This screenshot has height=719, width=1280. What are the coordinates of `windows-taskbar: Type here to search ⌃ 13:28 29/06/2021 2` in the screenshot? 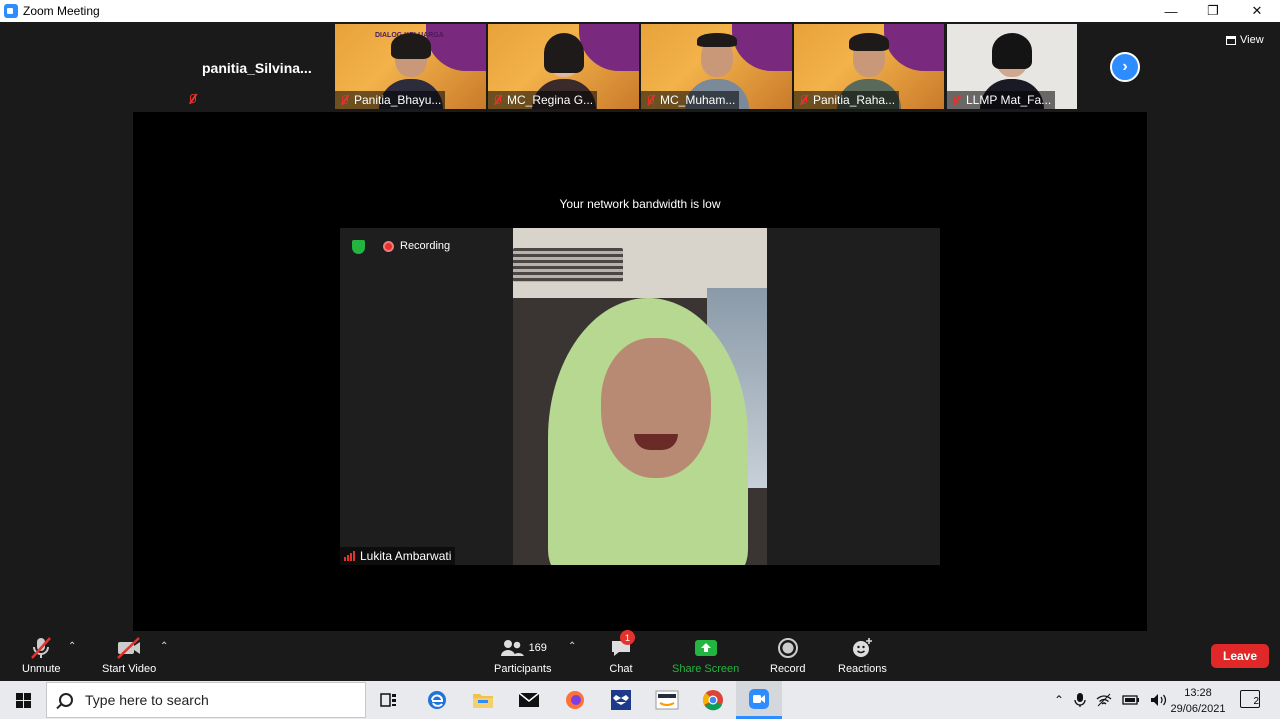 It's located at (640, 700).